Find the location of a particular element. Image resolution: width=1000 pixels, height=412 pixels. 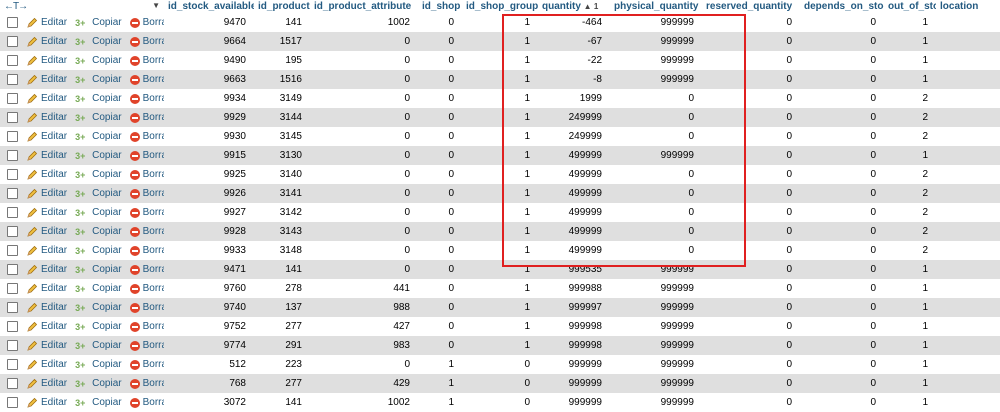

cell-id-product-attribute: 988 is located at coordinates (364, 307).